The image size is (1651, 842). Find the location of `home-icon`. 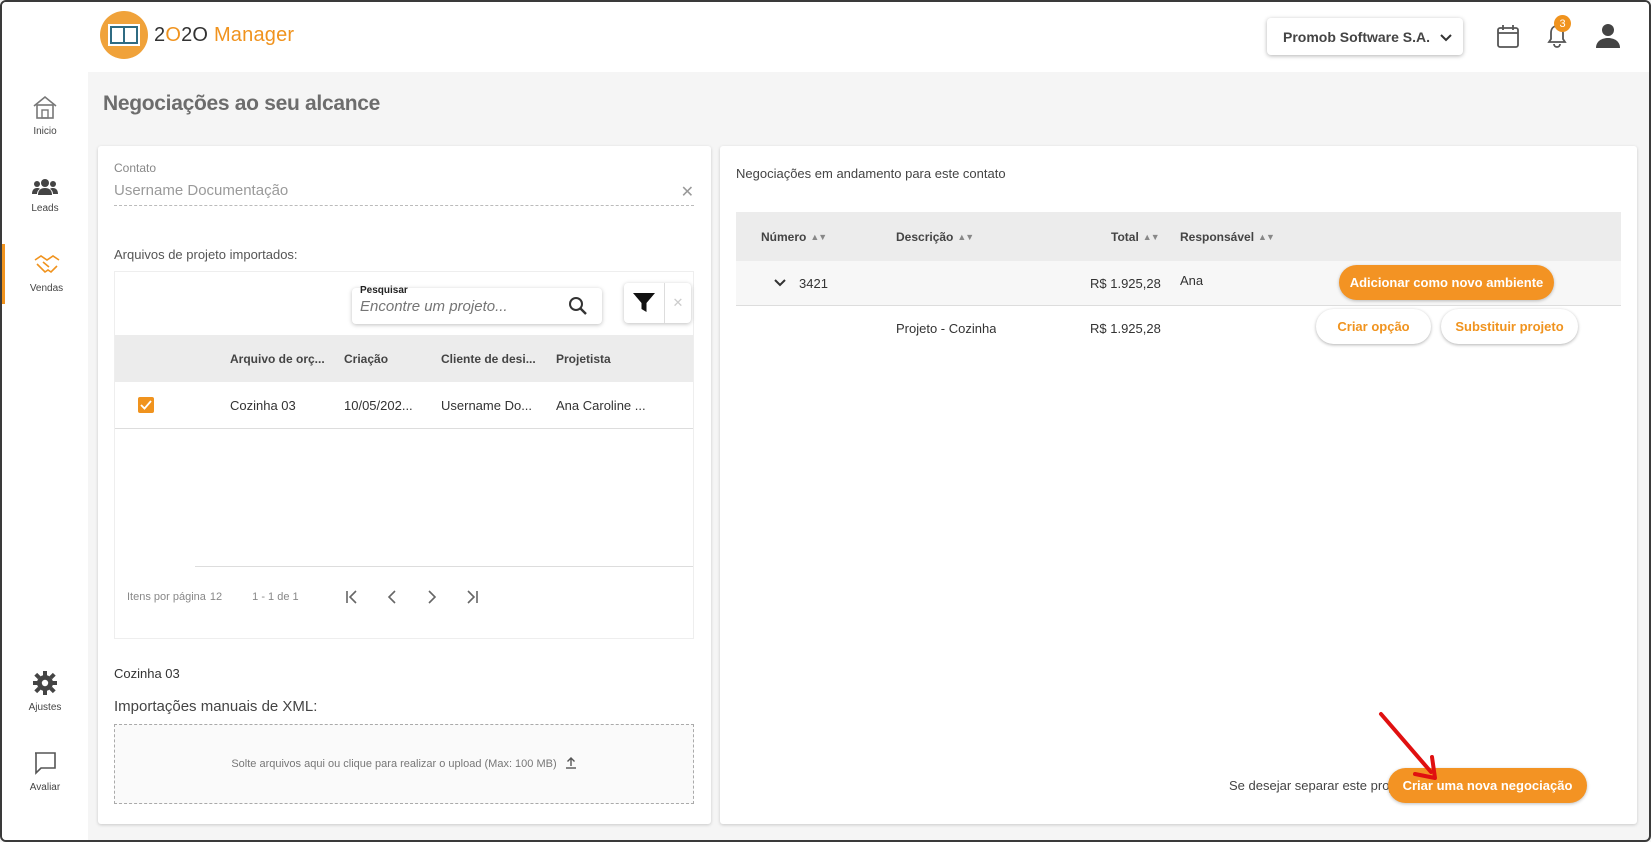

home-icon is located at coordinates (45, 108).